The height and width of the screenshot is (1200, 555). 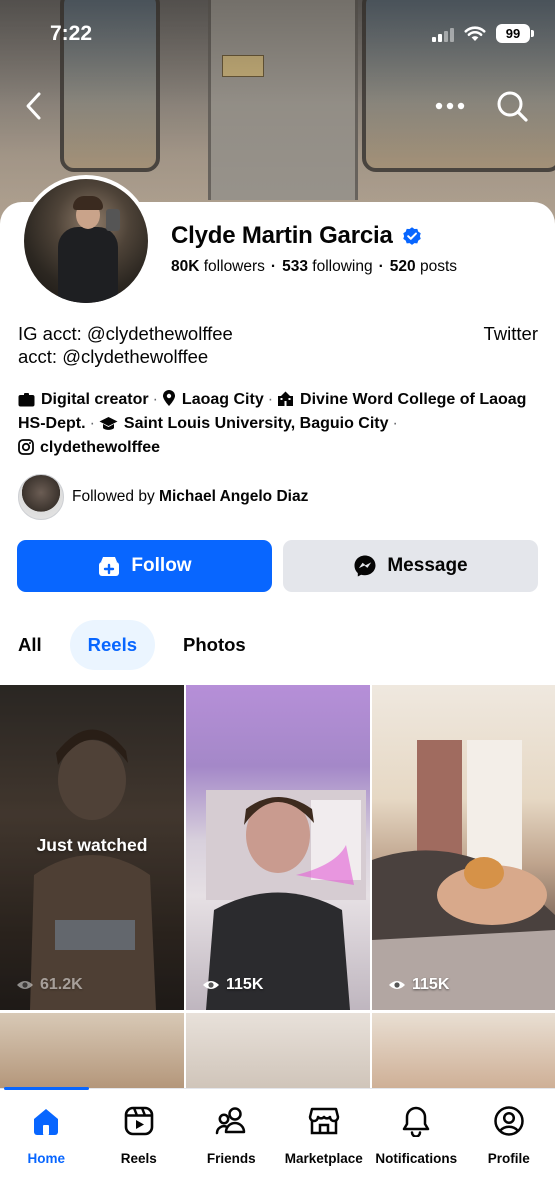 I want to click on nav-profile-label: Profile, so click(x=508, y=1158).